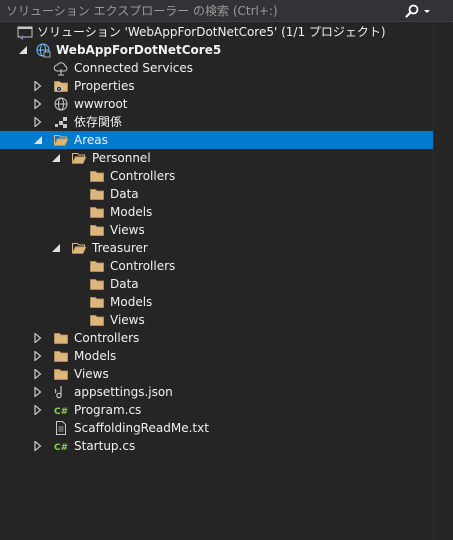 The height and width of the screenshot is (540, 453). I want to click on tree-item-personnel-controllers: Controllers, so click(216, 176).